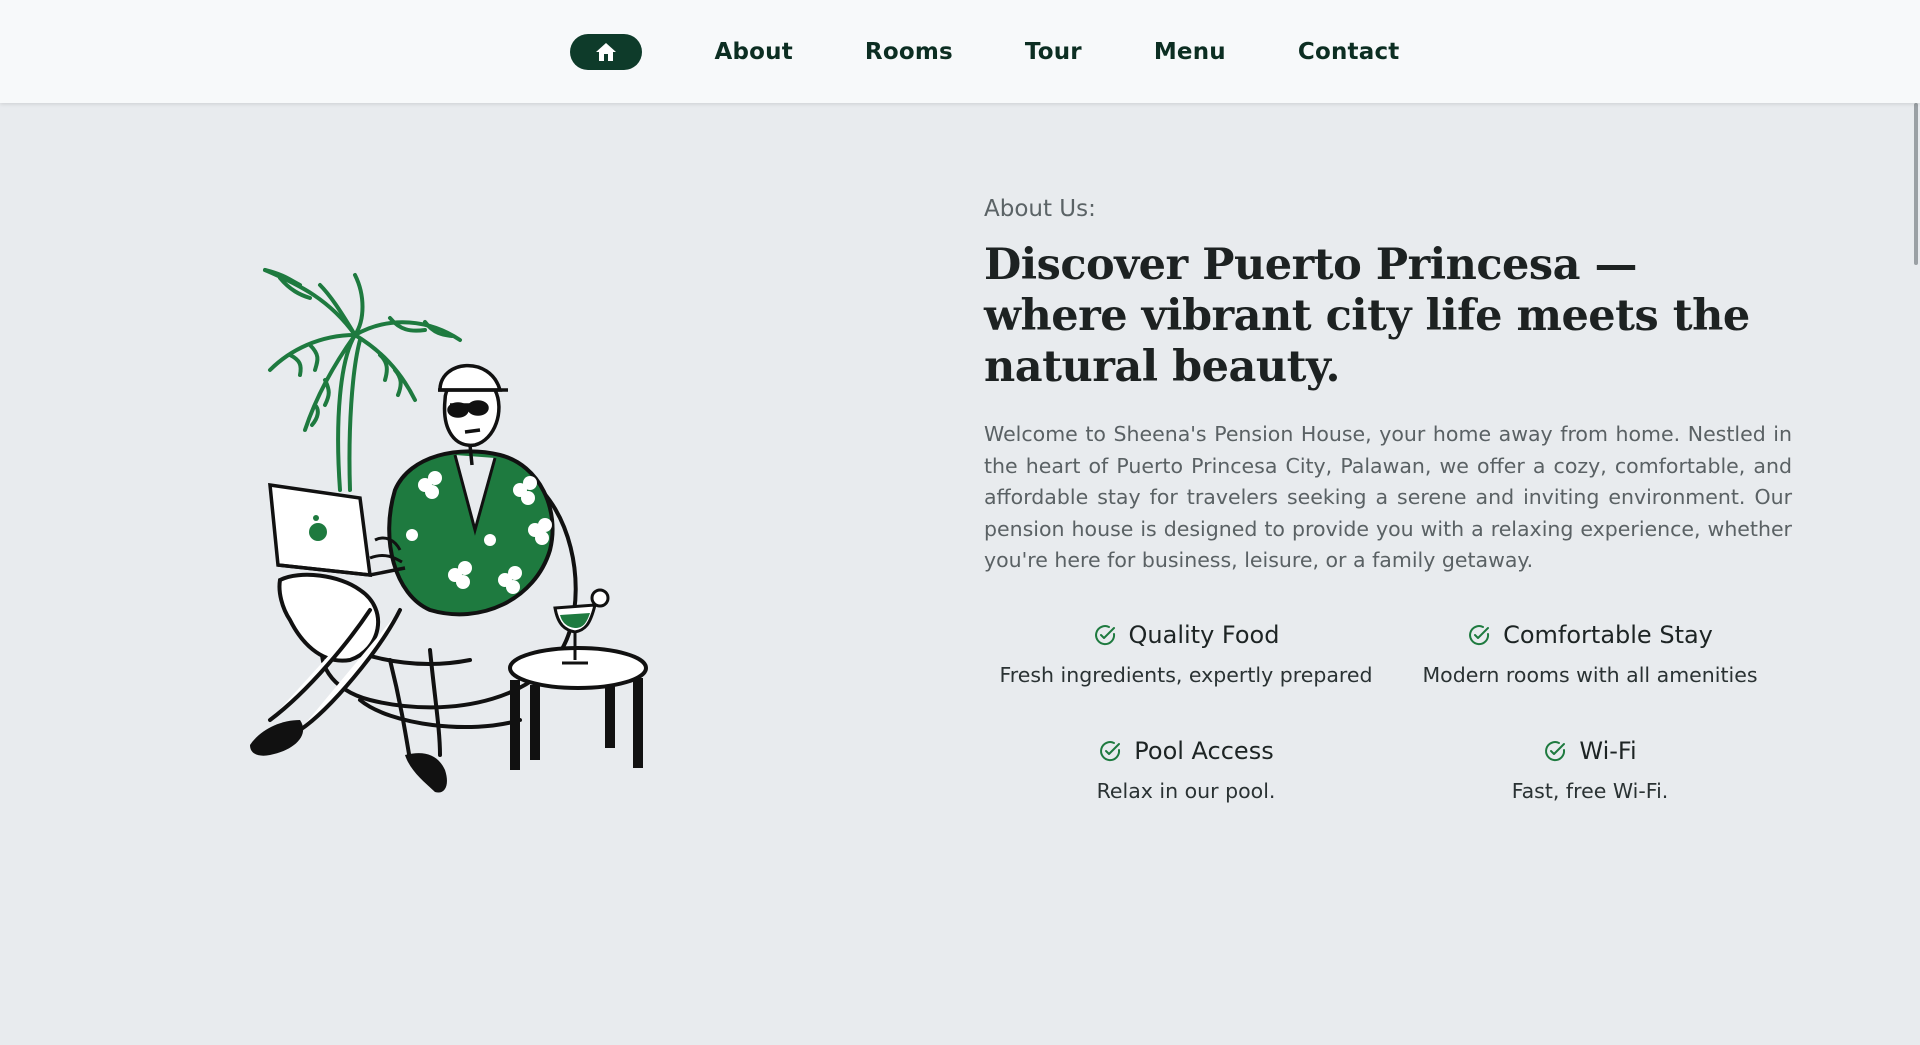 This screenshot has height=1045, width=1920. Describe the element at coordinates (1190, 52) in the screenshot. I see `nav-link-menu: Menu` at that location.